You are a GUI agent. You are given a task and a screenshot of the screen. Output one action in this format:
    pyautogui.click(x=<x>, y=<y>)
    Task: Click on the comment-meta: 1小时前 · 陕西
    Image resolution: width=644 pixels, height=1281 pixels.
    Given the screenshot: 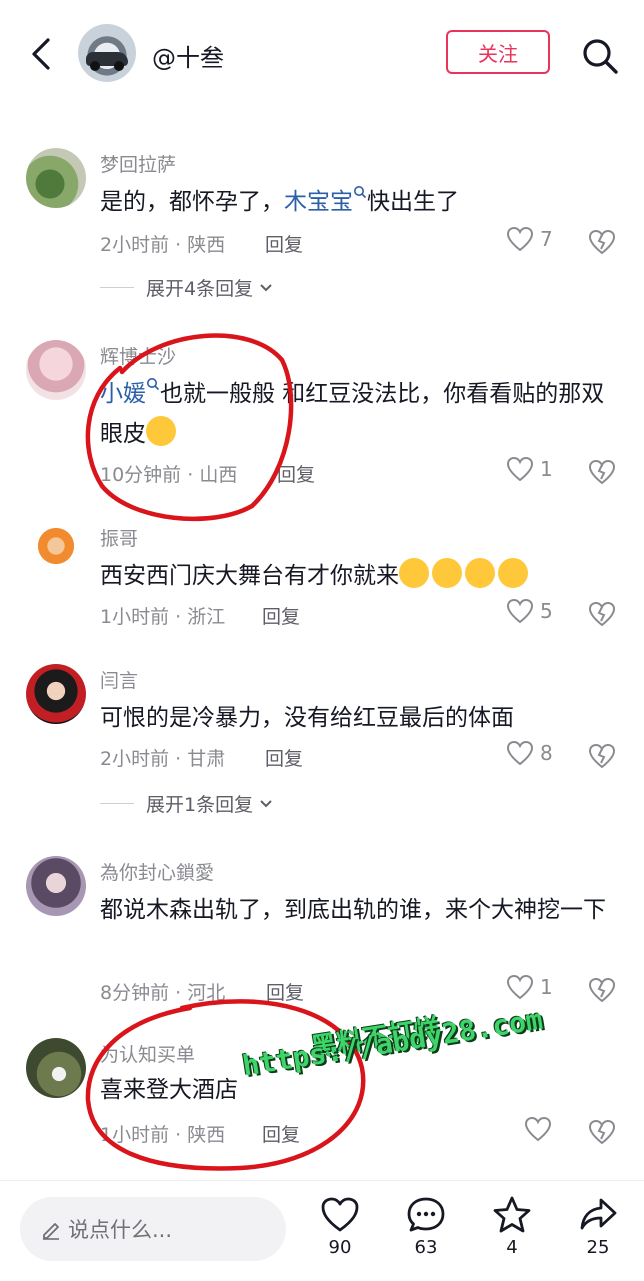 What is the action you would take?
    pyautogui.click(x=163, y=1135)
    